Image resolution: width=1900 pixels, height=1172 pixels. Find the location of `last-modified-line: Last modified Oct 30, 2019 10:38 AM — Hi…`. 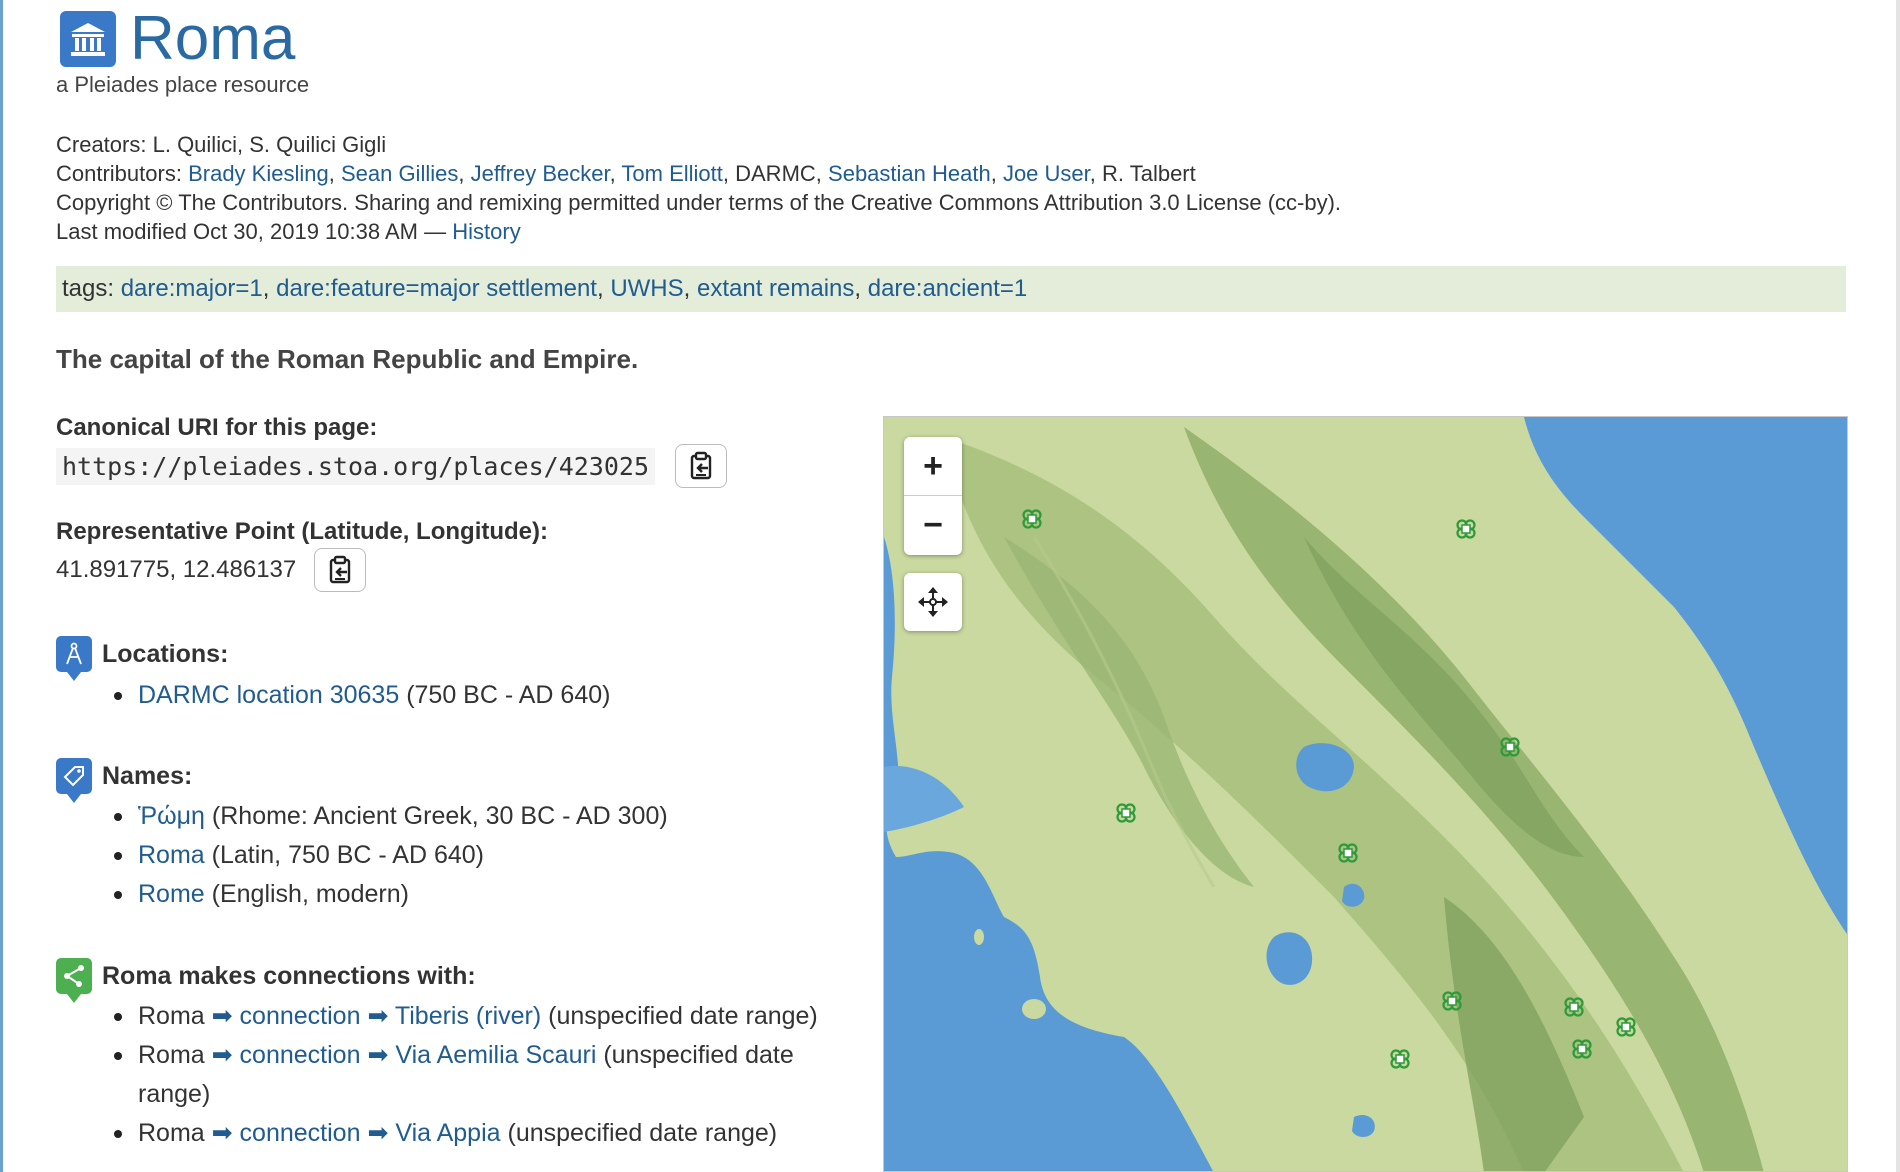

last-modified-line: Last modified Oct 30, 2019 10:38 AM — Hi… is located at coordinates (698, 231).